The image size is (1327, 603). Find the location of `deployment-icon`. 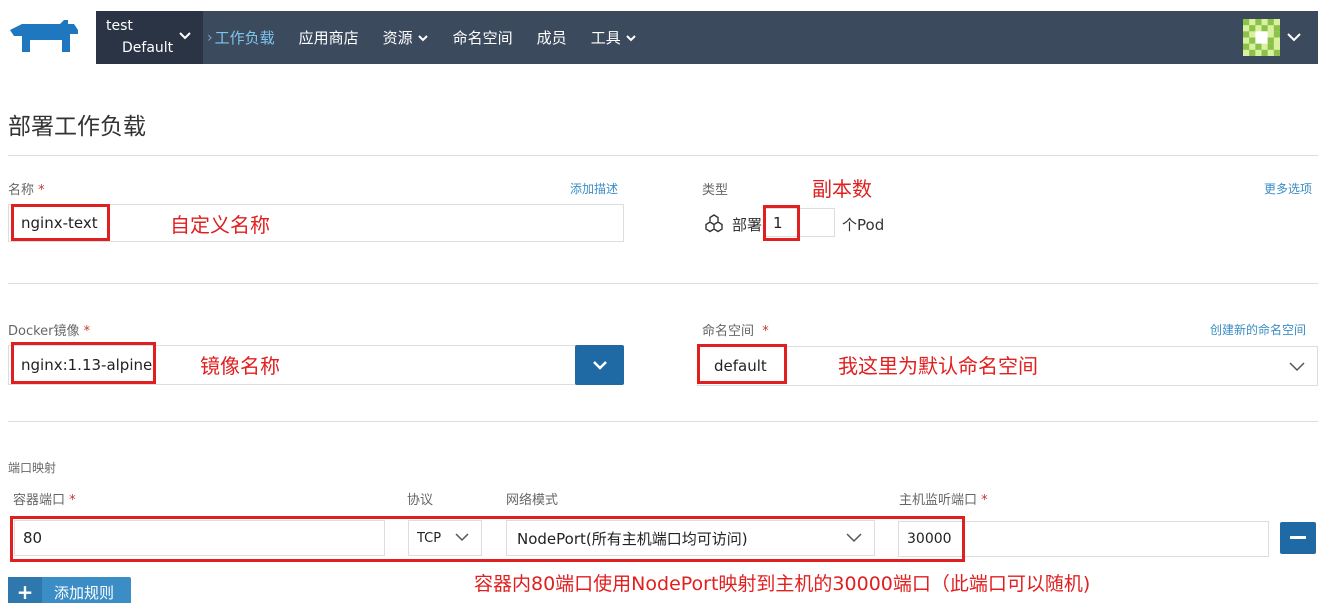

deployment-icon is located at coordinates (714, 223).